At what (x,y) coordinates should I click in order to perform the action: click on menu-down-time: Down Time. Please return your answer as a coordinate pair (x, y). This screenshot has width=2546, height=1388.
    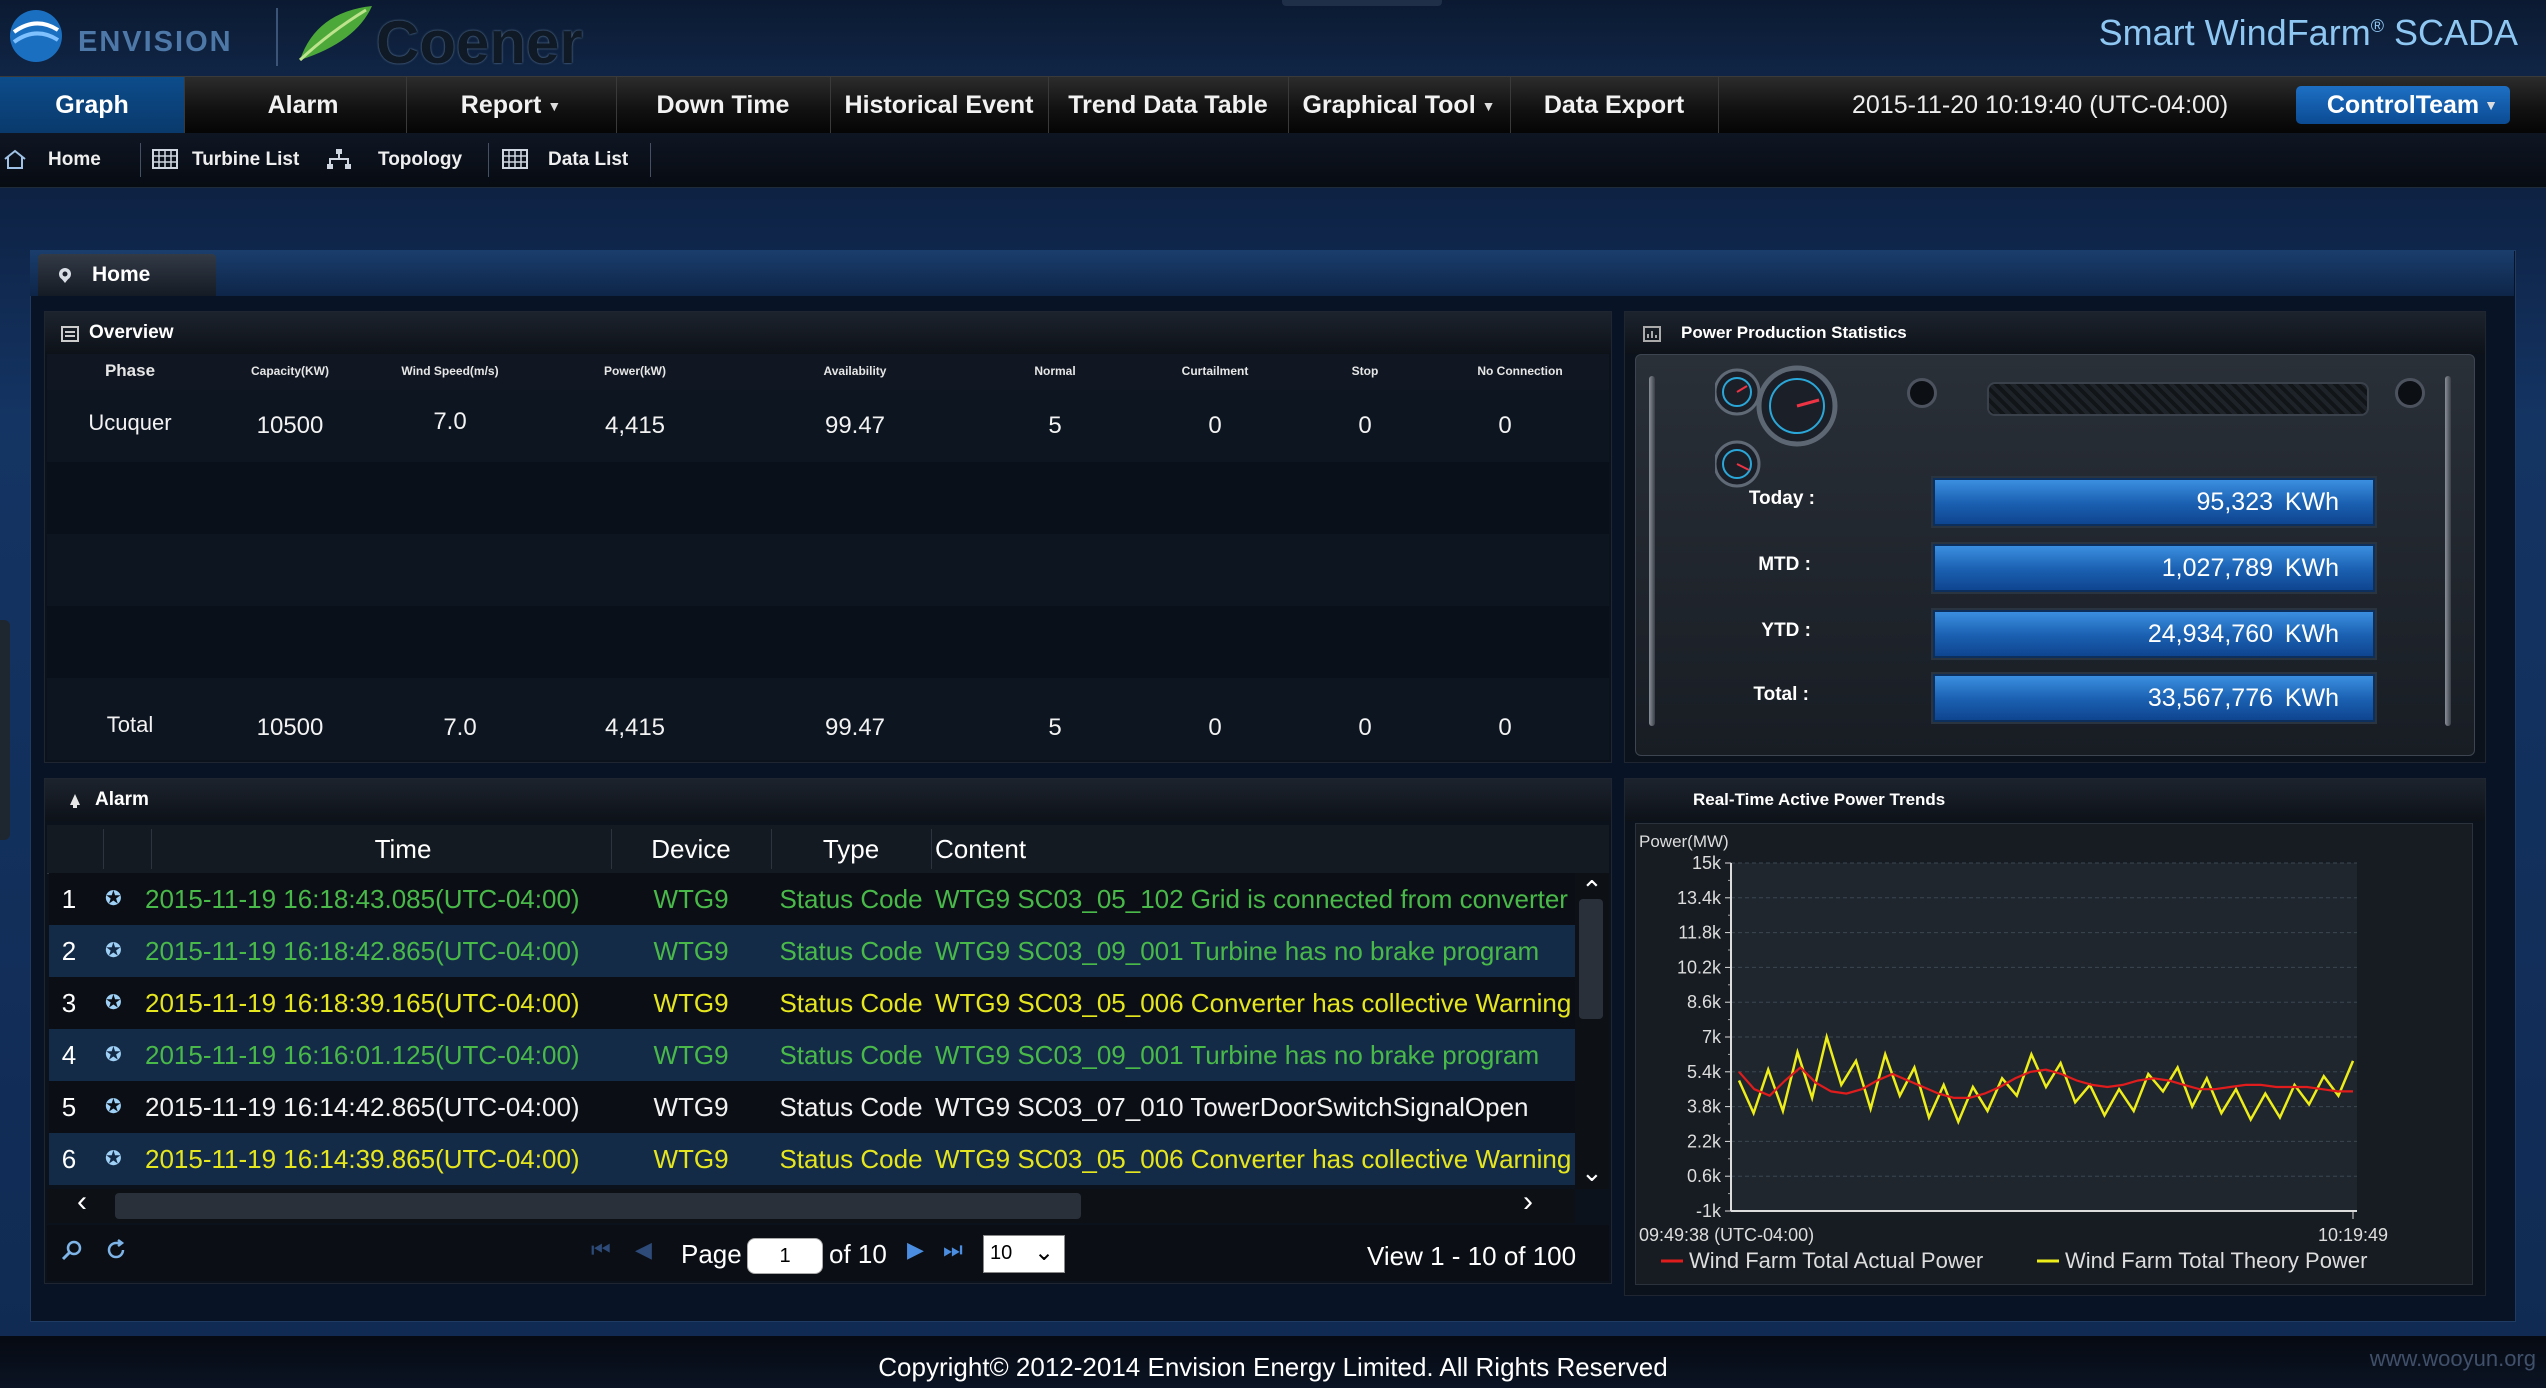
    Looking at the image, I should click on (723, 105).